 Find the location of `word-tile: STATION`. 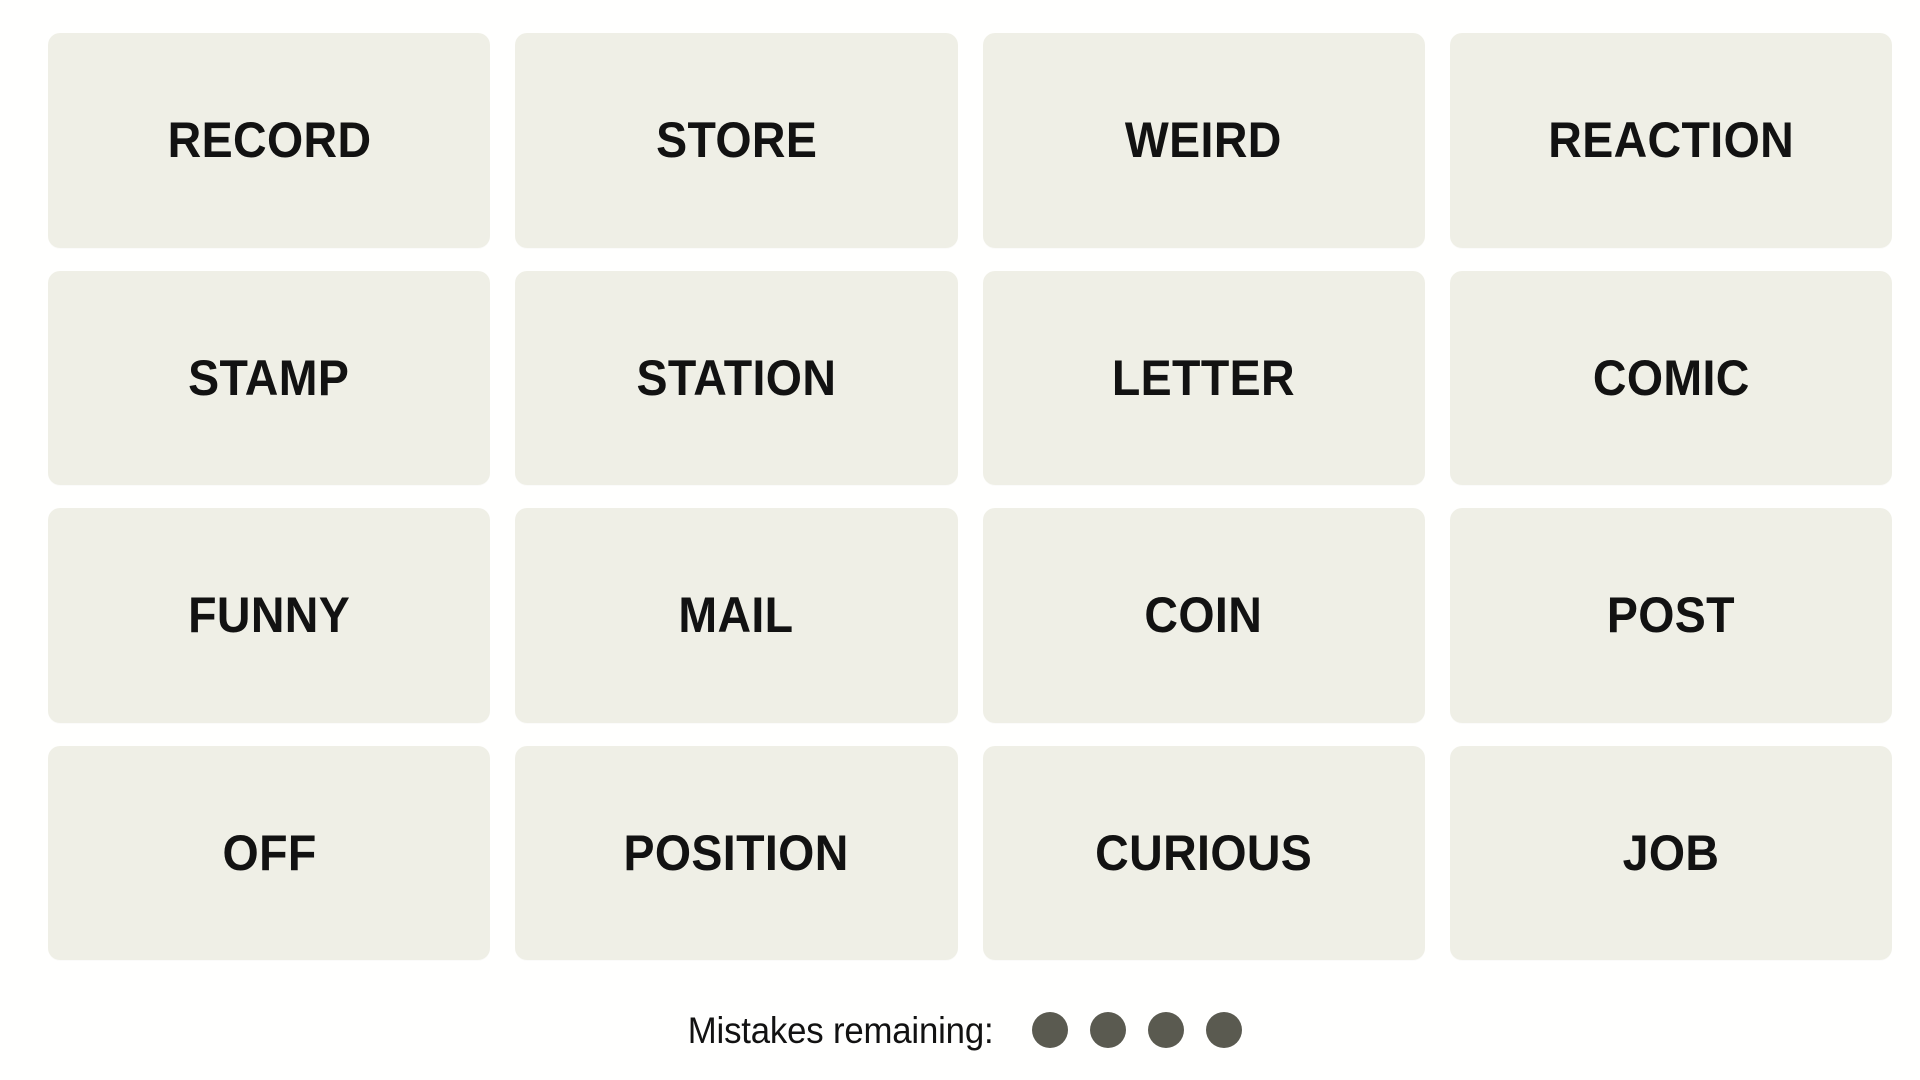

word-tile: STATION is located at coordinates (736, 377).